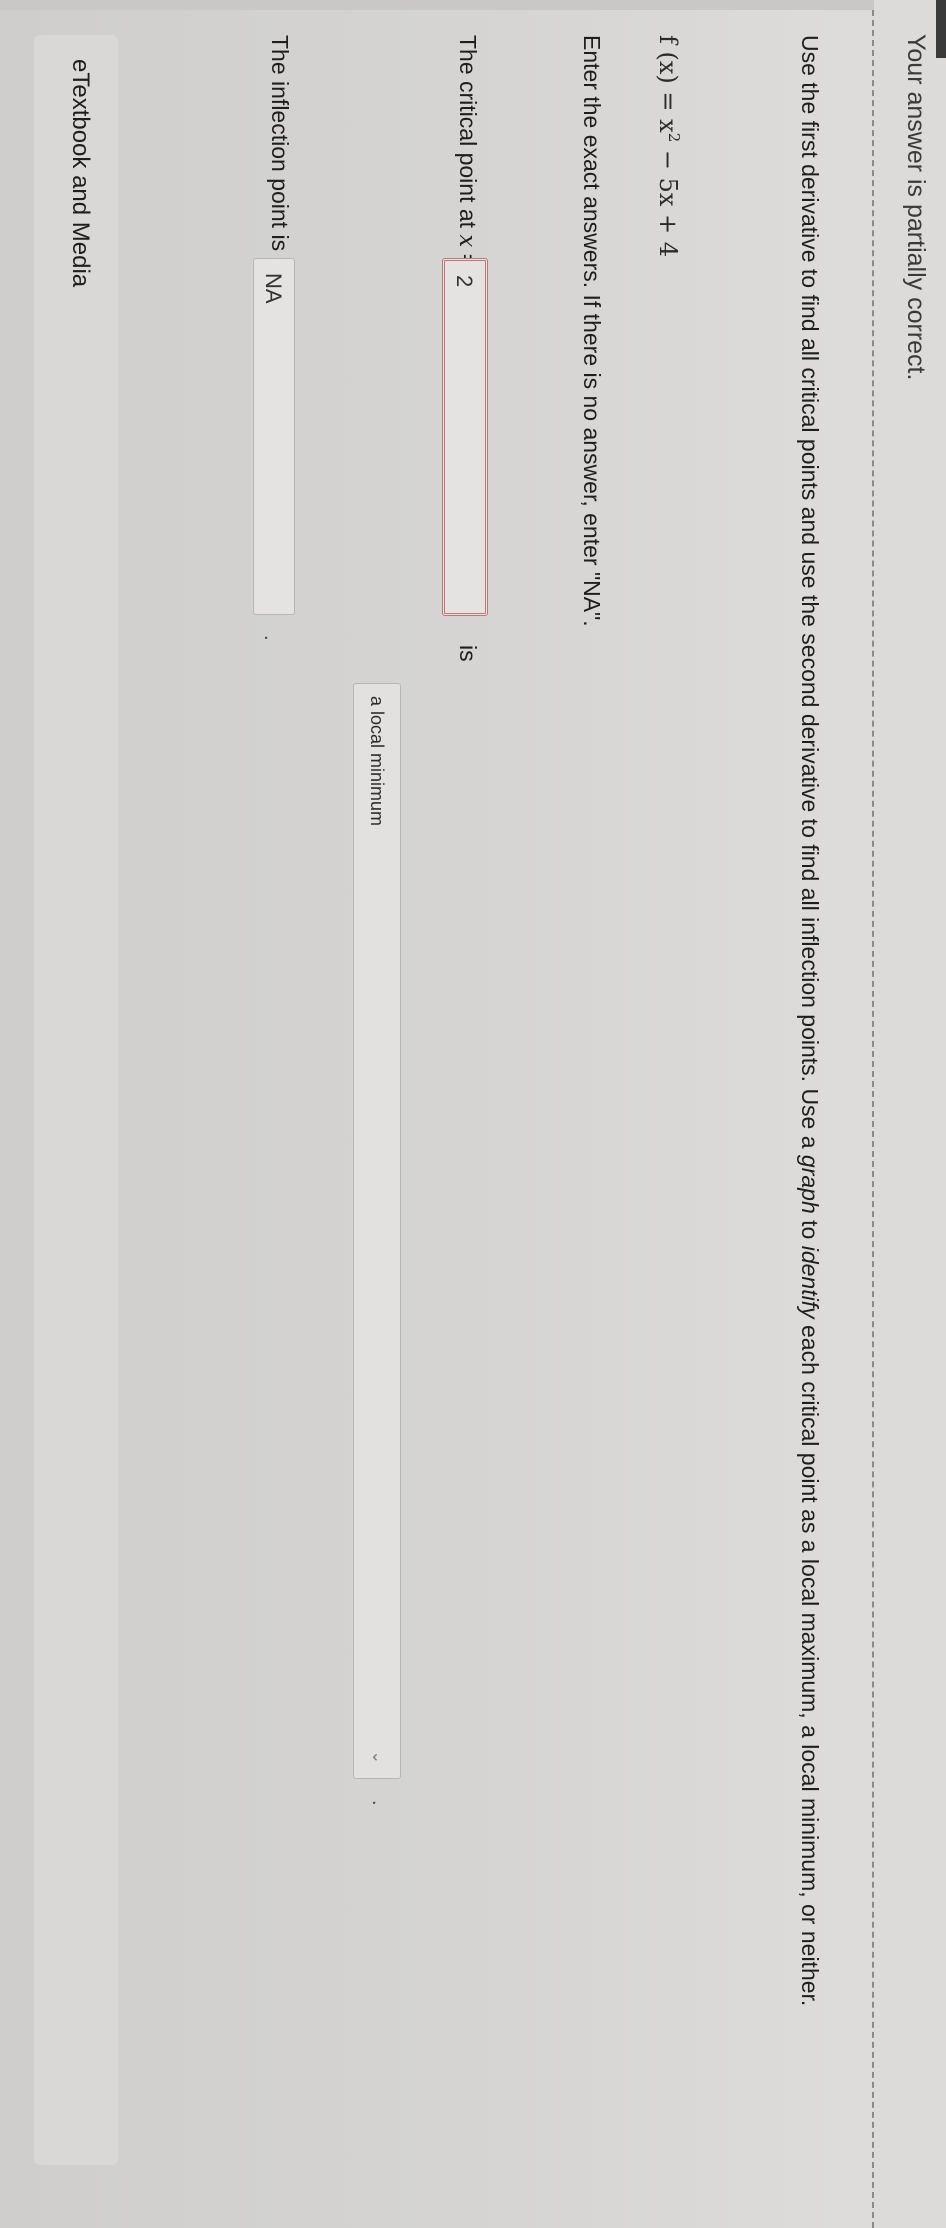 The width and height of the screenshot is (946, 2228). Describe the element at coordinates (668, 84) in the screenshot. I see `function-lhs: f (x) = x` at that location.